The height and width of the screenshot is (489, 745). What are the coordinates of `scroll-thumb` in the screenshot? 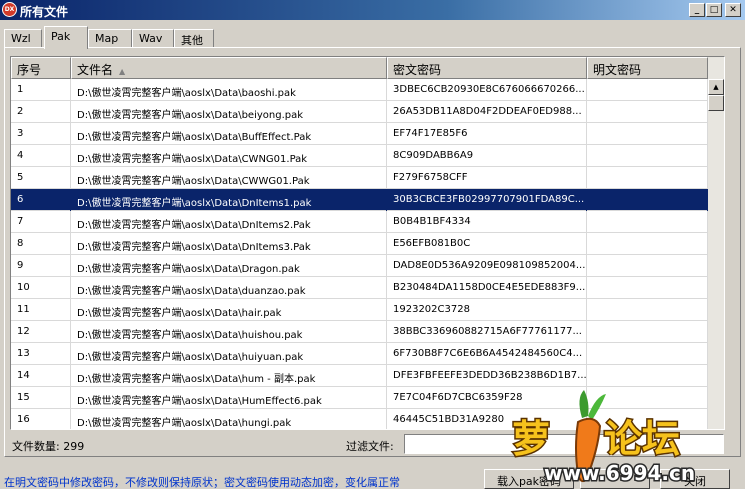 It's located at (716, 103).